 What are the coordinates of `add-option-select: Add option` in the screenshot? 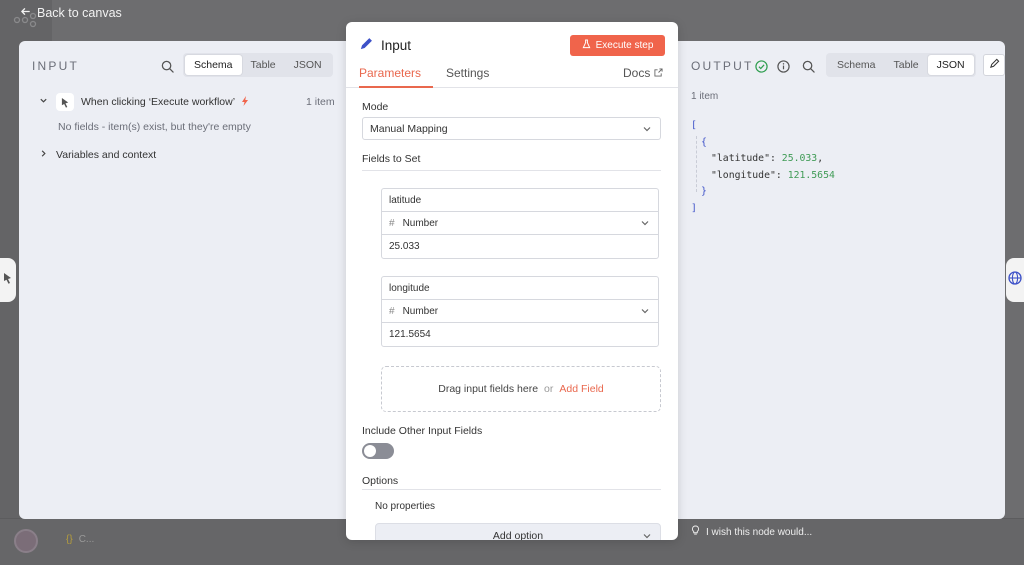 It's located at (518, 531).